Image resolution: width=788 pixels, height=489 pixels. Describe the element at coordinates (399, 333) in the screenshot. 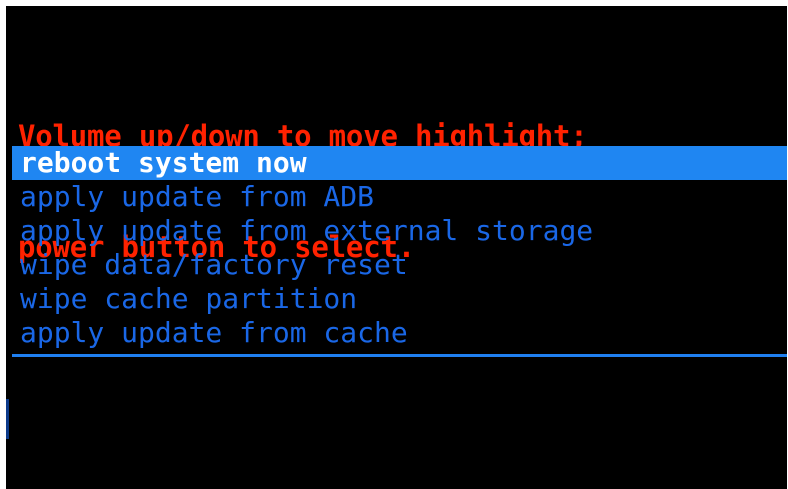

I see `menu-item-apply-update-cache: apply update from cache` at that location.